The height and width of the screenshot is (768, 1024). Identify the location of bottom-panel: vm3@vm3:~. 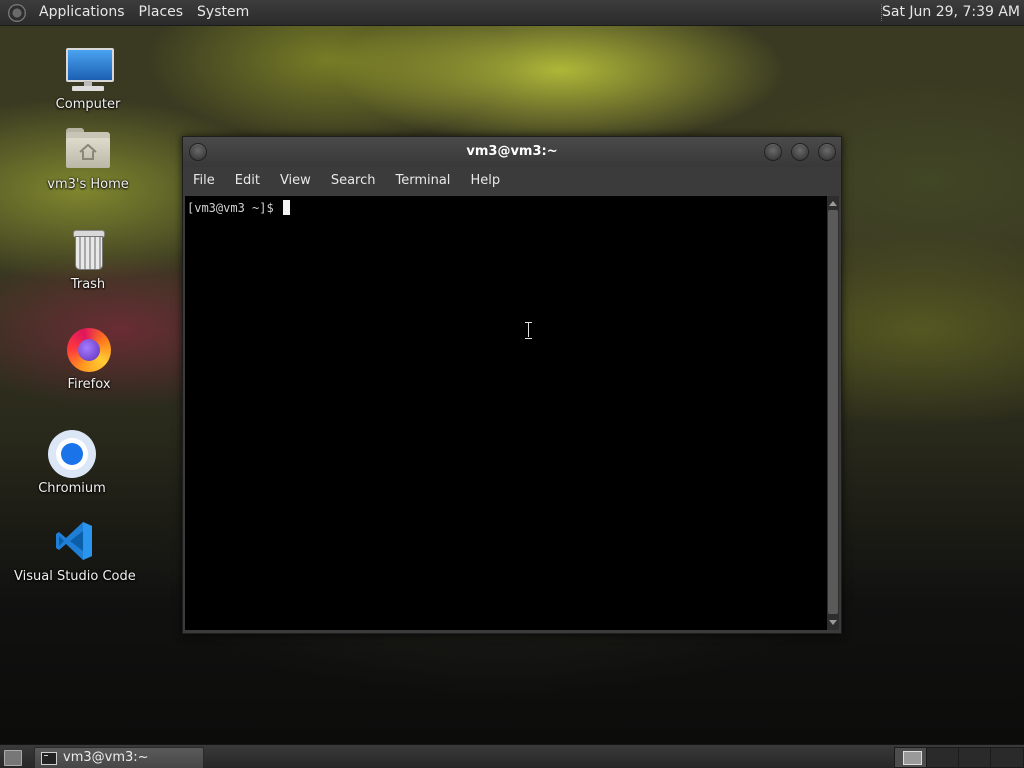
(512, 756).